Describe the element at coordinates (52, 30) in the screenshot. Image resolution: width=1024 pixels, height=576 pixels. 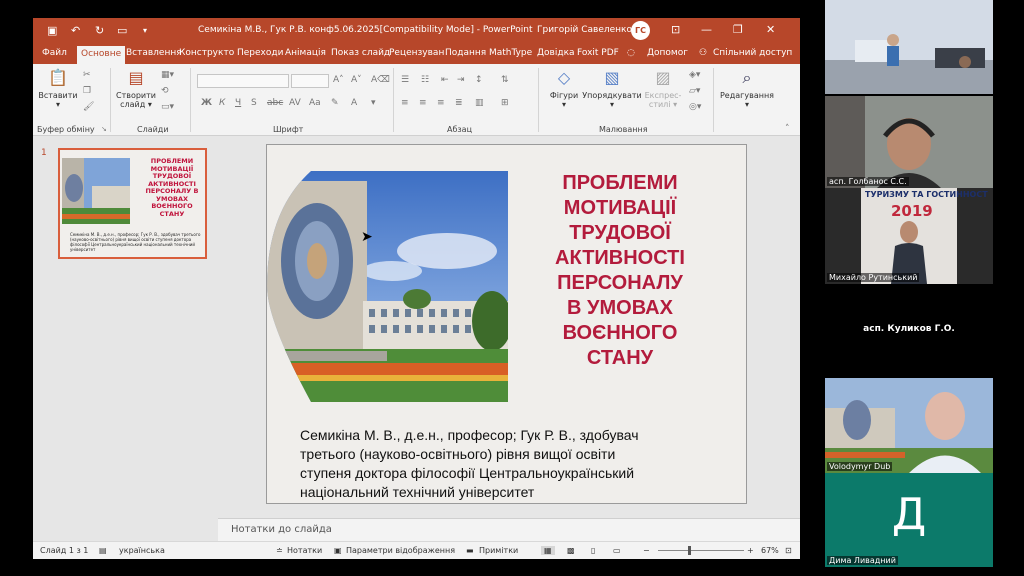
I see `save-icon: ▣` at that location.